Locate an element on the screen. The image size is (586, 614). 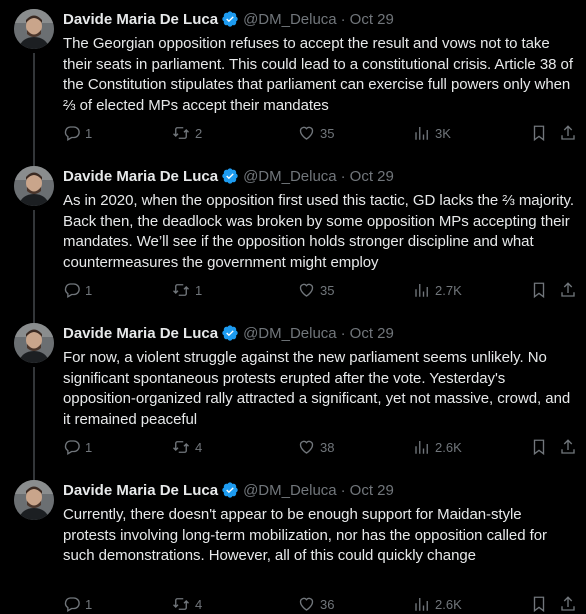
views-count: 3K is located at coordinates (443, 133).